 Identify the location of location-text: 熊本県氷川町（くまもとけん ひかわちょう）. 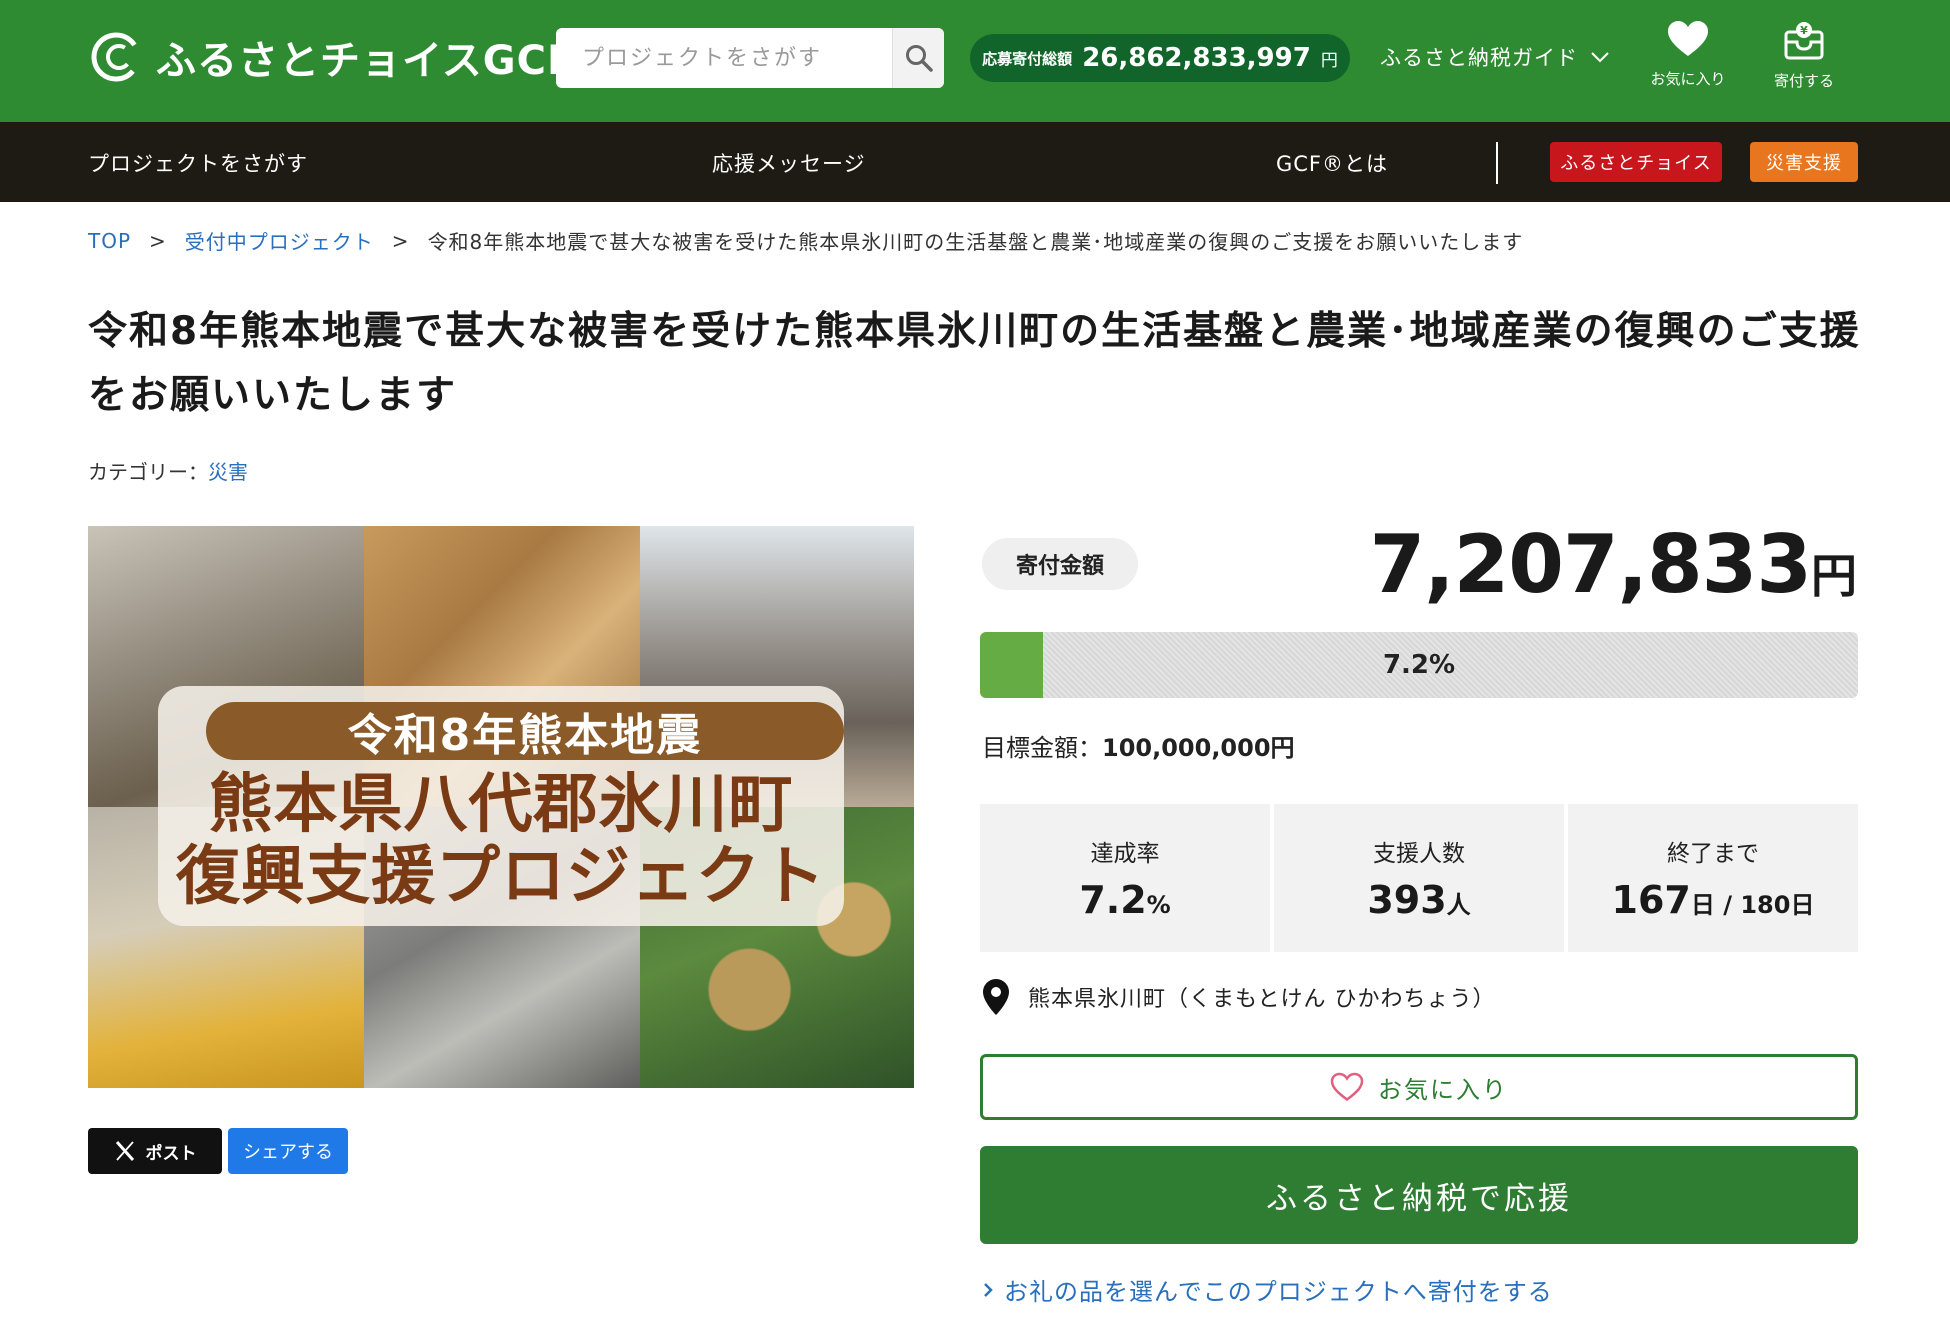
(1262, 999).